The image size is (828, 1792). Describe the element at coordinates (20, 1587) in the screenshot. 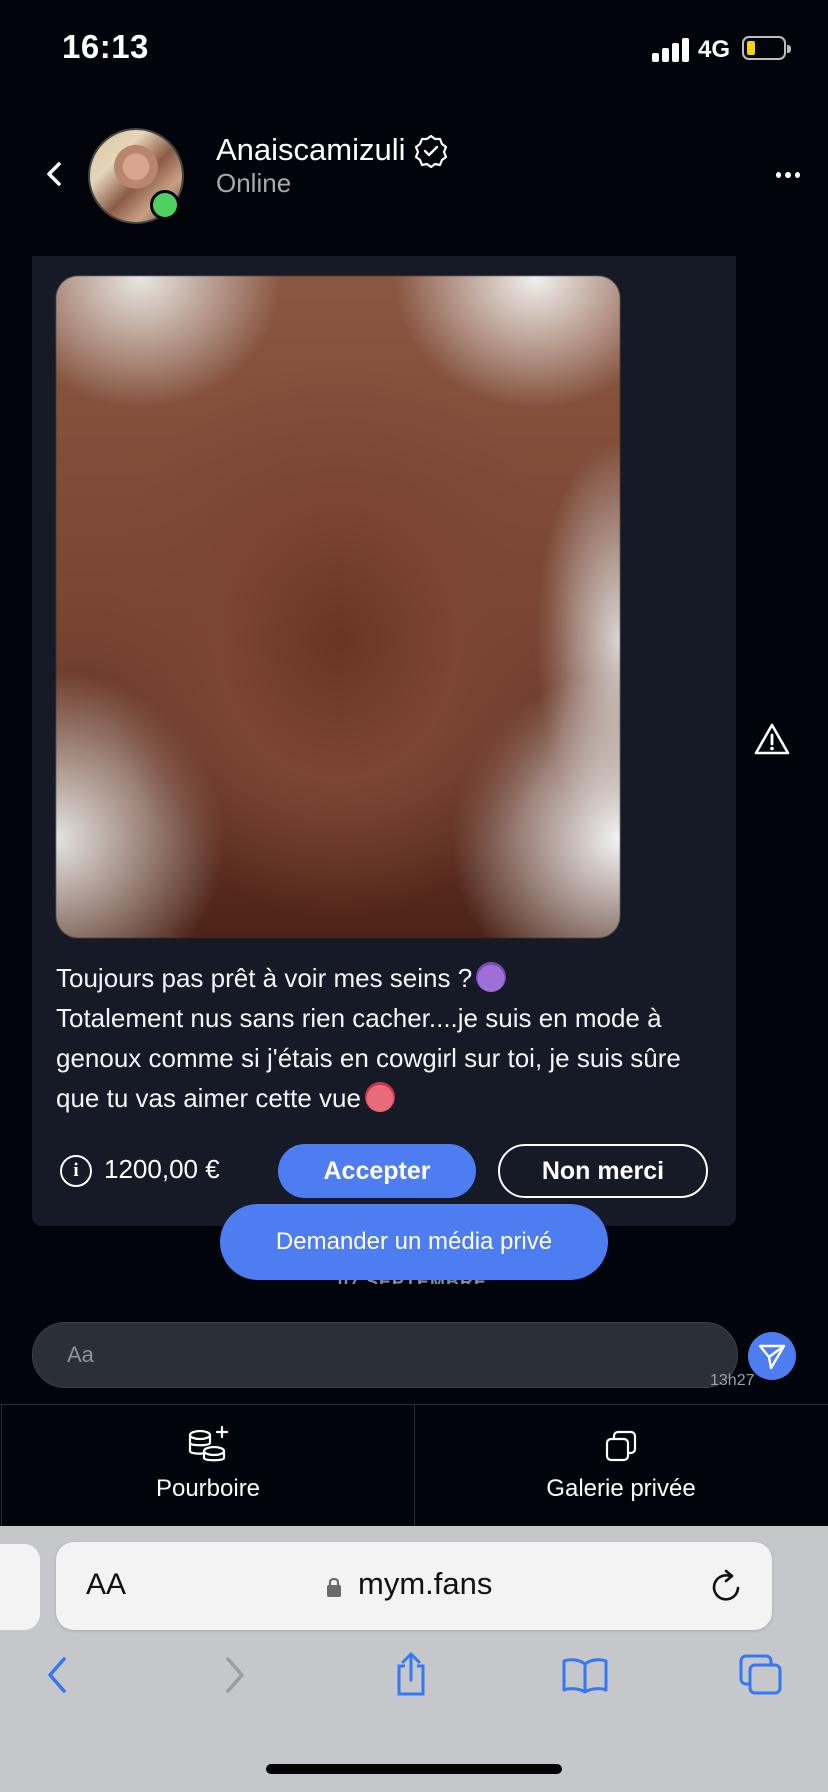

I see `previous-tab-peek` at that location.